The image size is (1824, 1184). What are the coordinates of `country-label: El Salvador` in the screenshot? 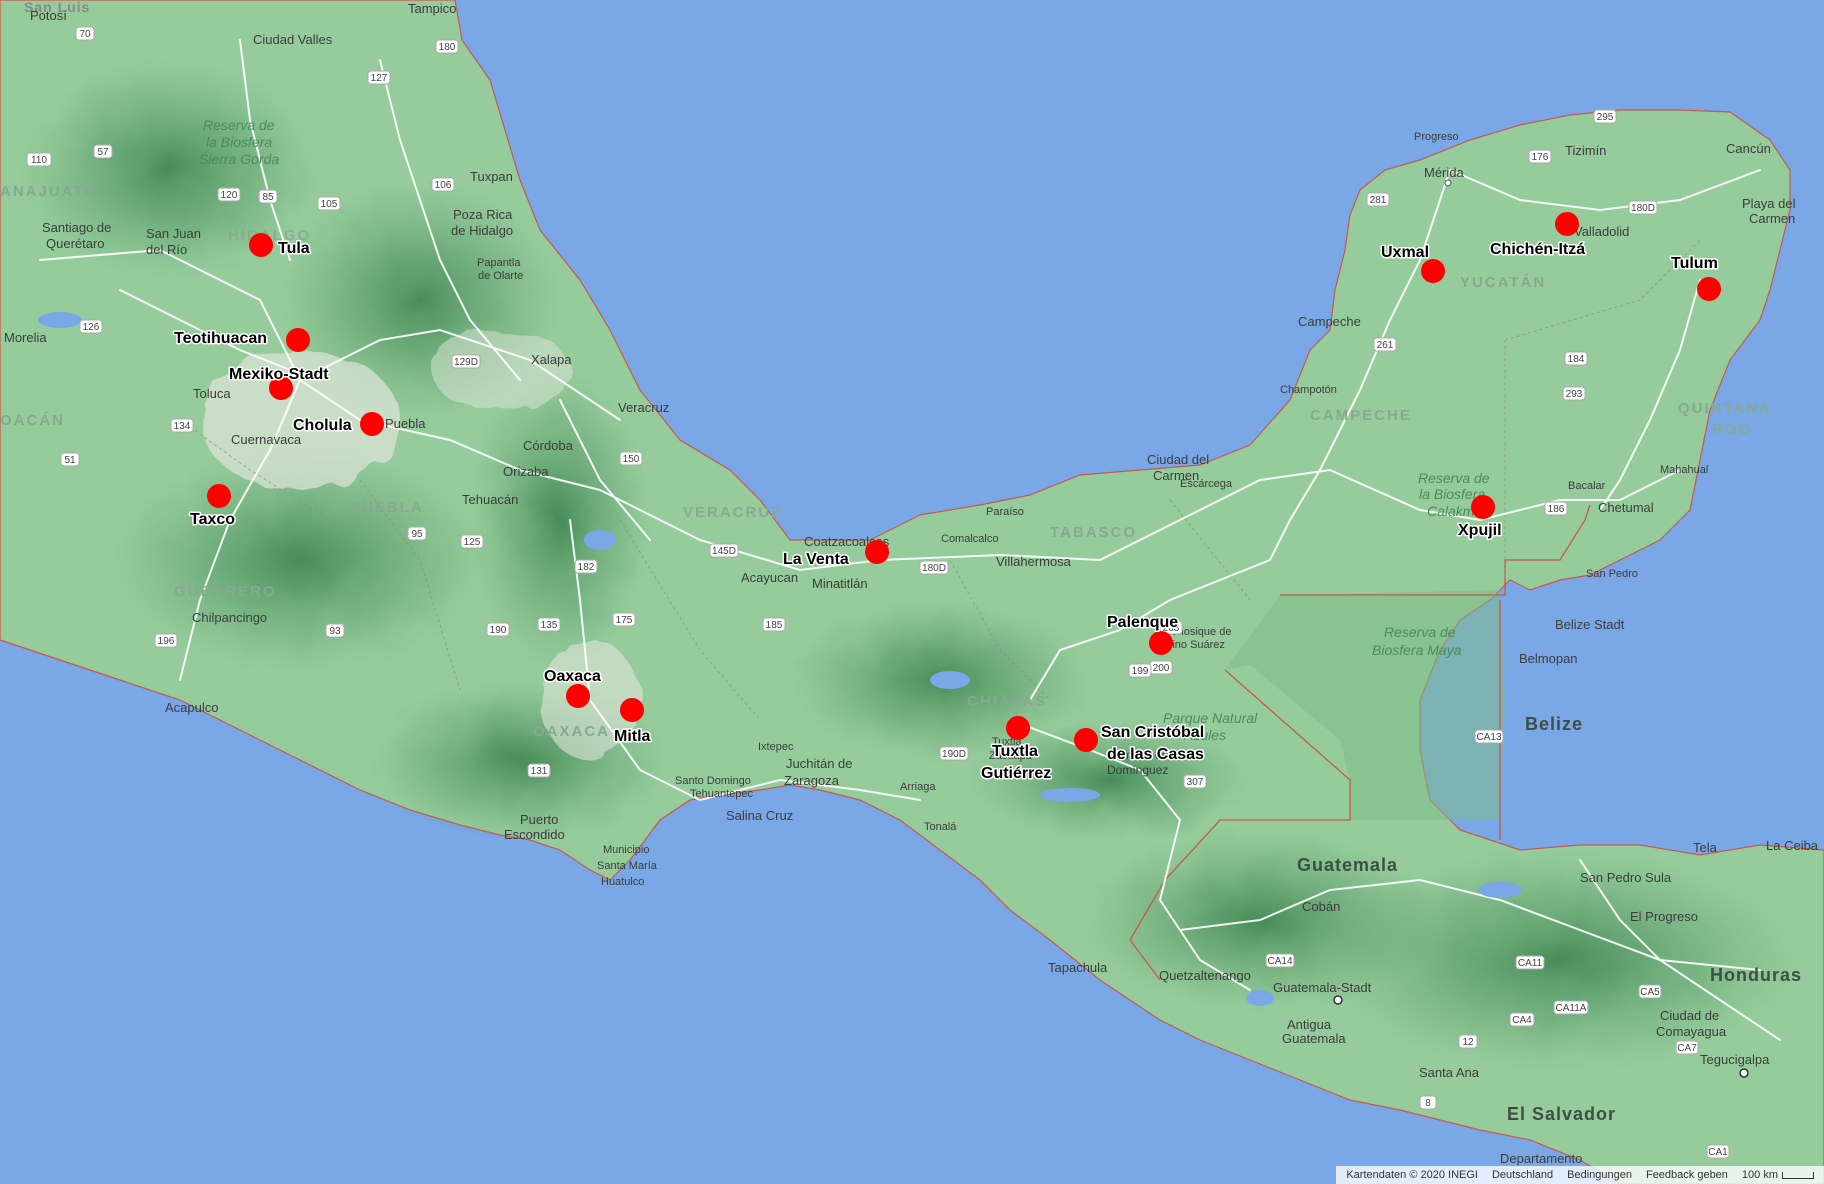 It's located at (1561, 1114).